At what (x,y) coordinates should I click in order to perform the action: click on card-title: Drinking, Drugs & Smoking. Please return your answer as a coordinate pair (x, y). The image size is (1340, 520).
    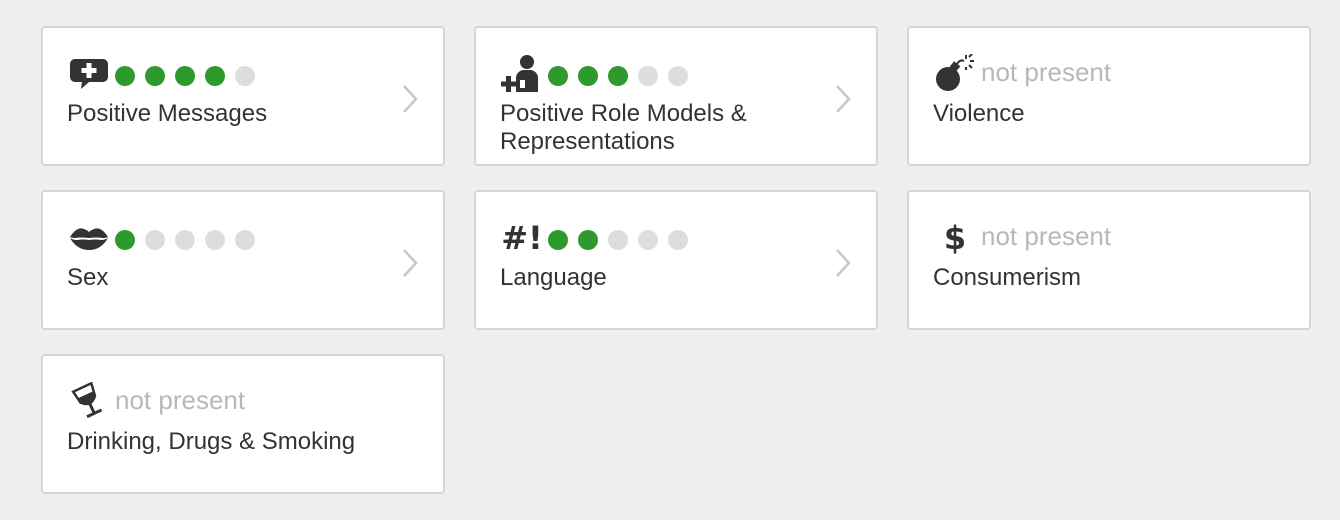
    Looking at the image, I should click on (211, 441).